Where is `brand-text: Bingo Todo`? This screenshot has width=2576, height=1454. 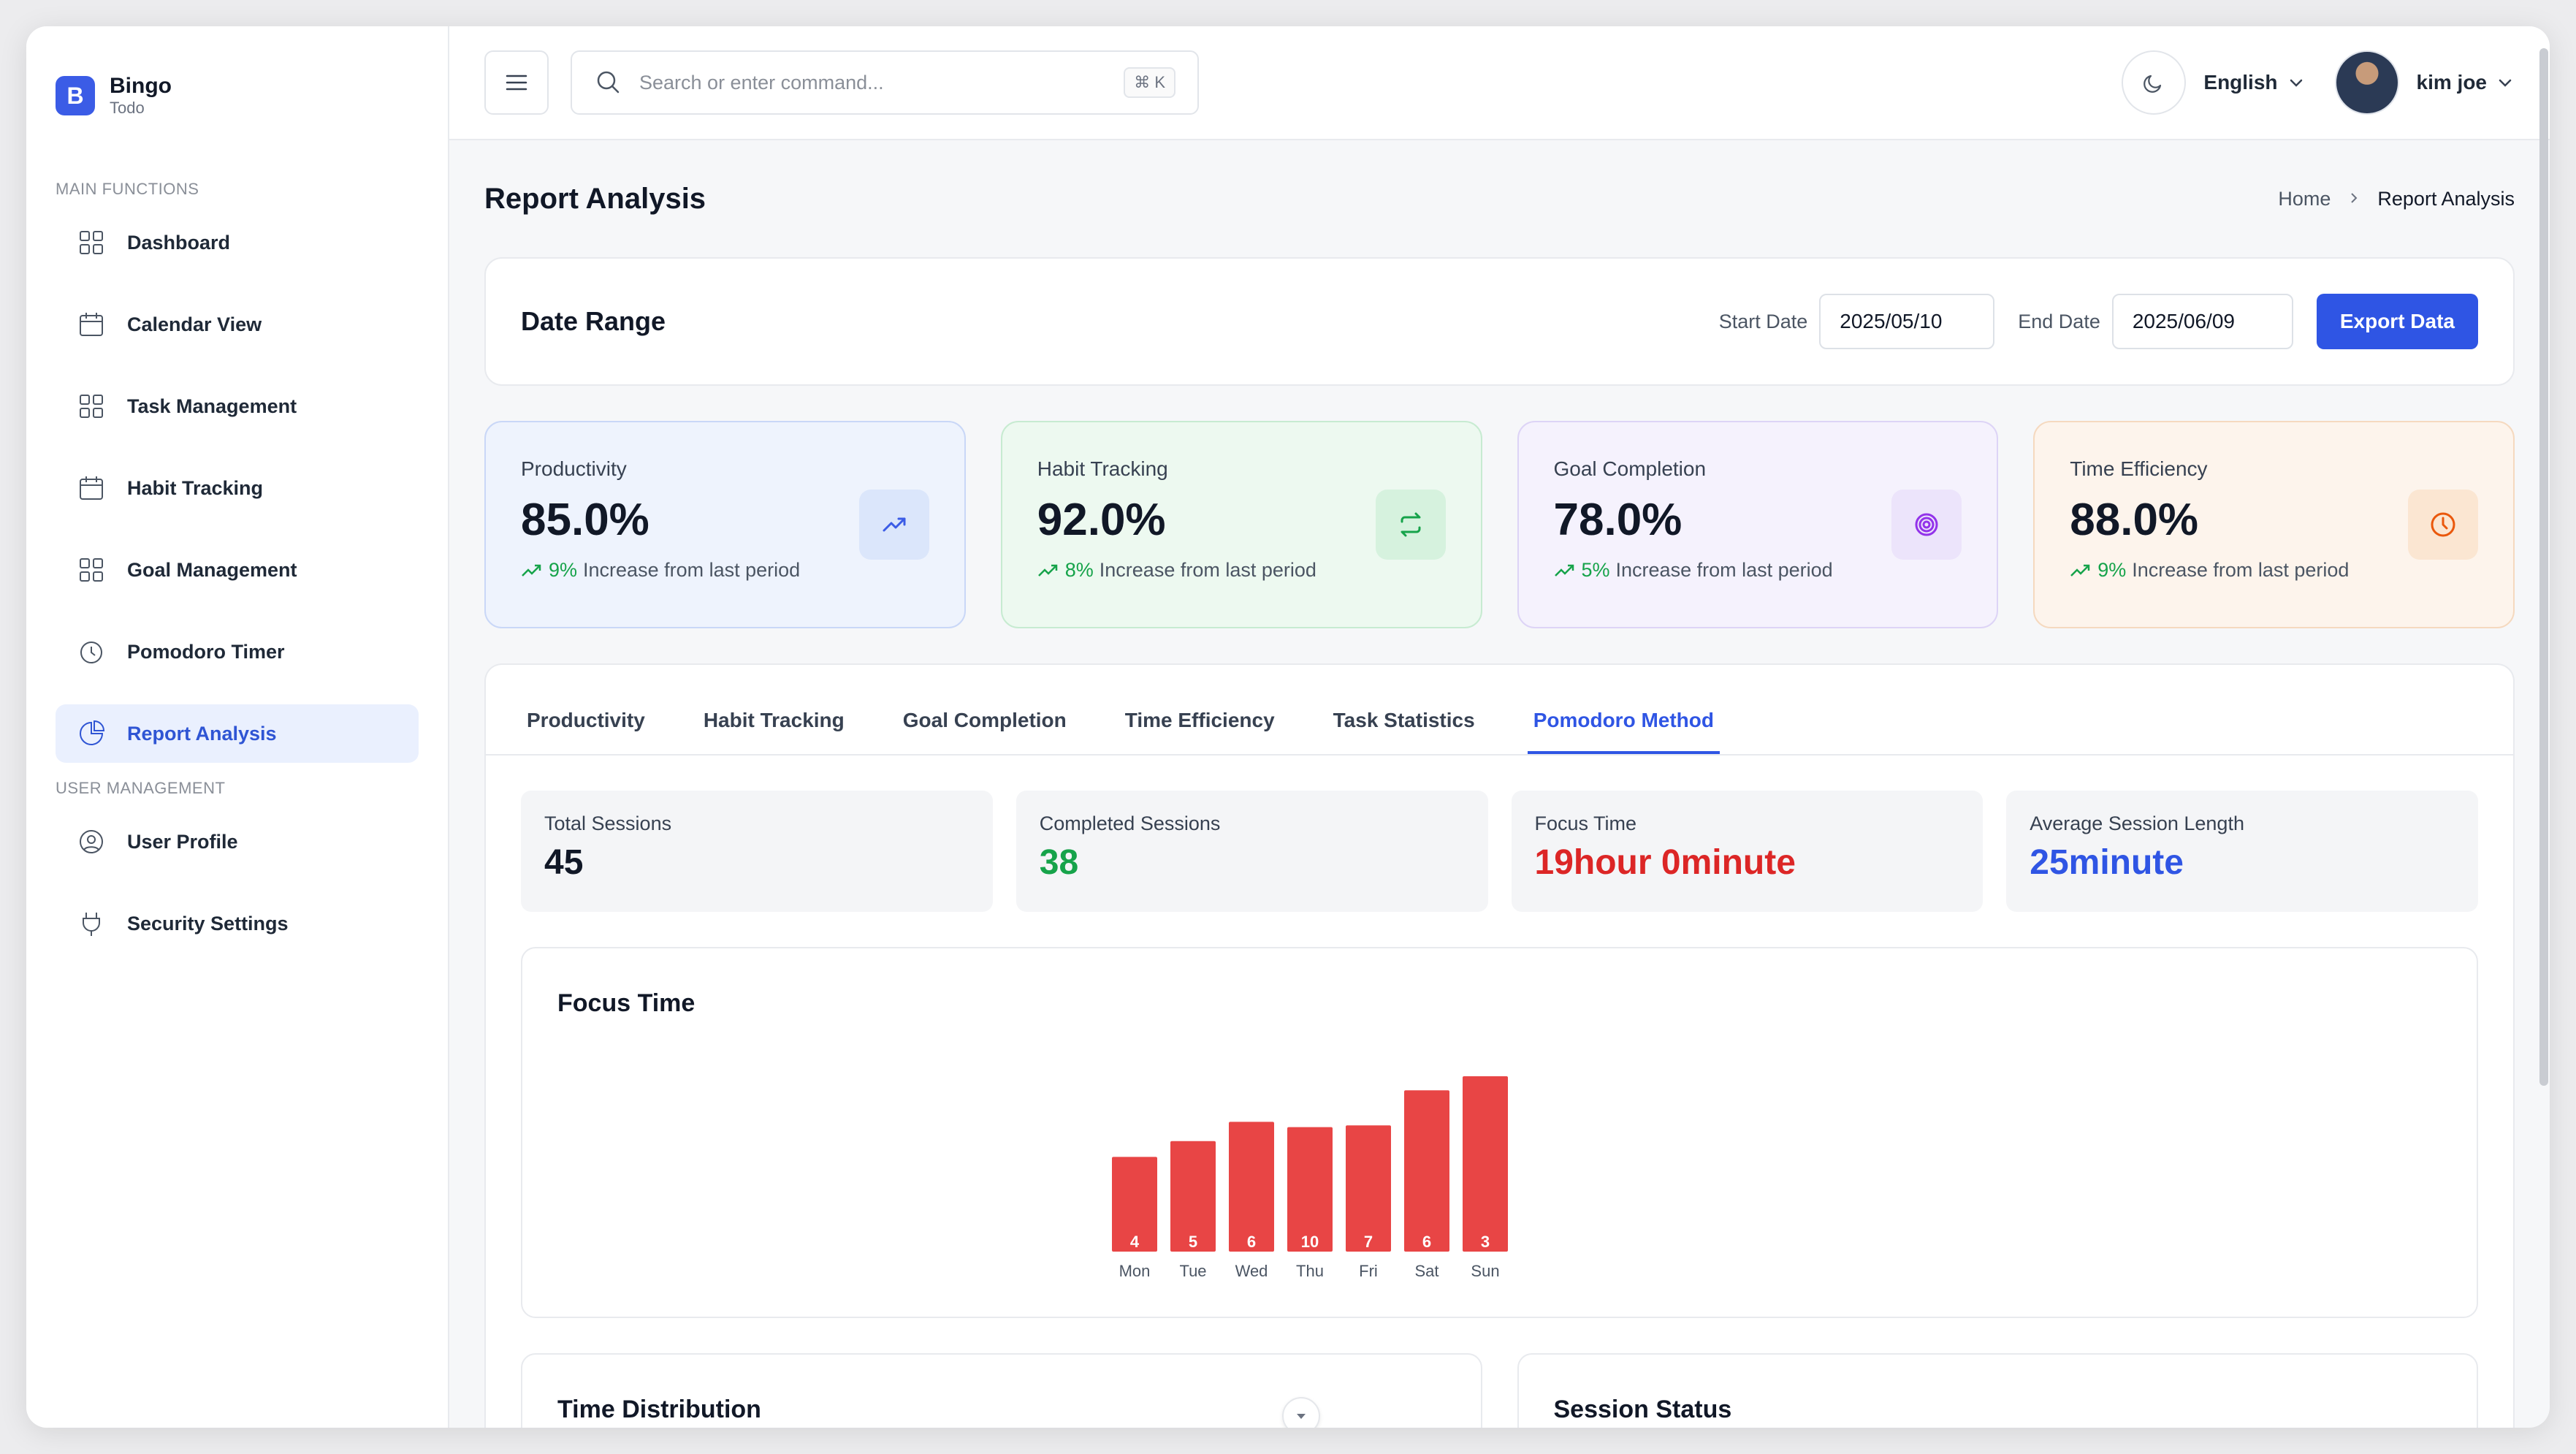 brand-text: Bingo Todo is located at coordinates (141, 95).